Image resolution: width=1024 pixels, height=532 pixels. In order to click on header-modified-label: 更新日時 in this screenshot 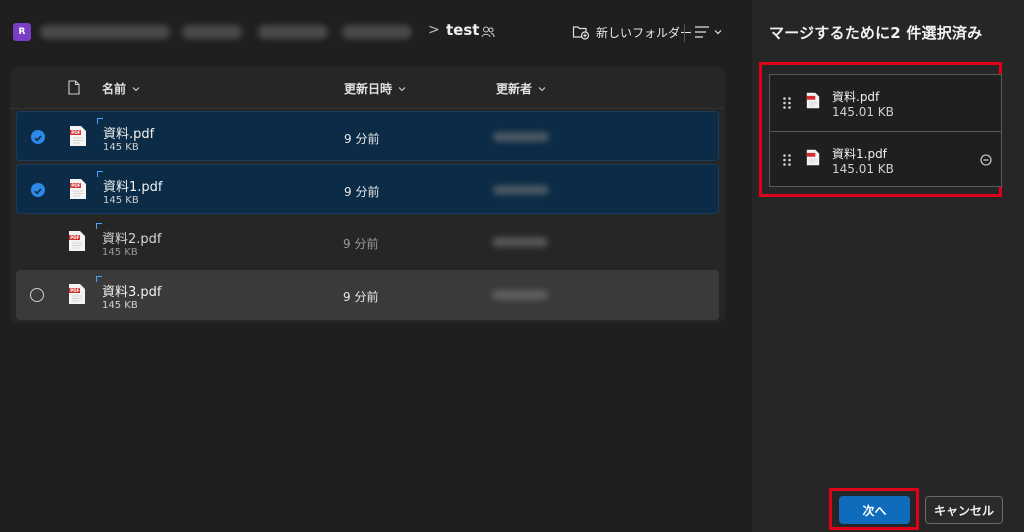, I will do `click(368, 89)`.